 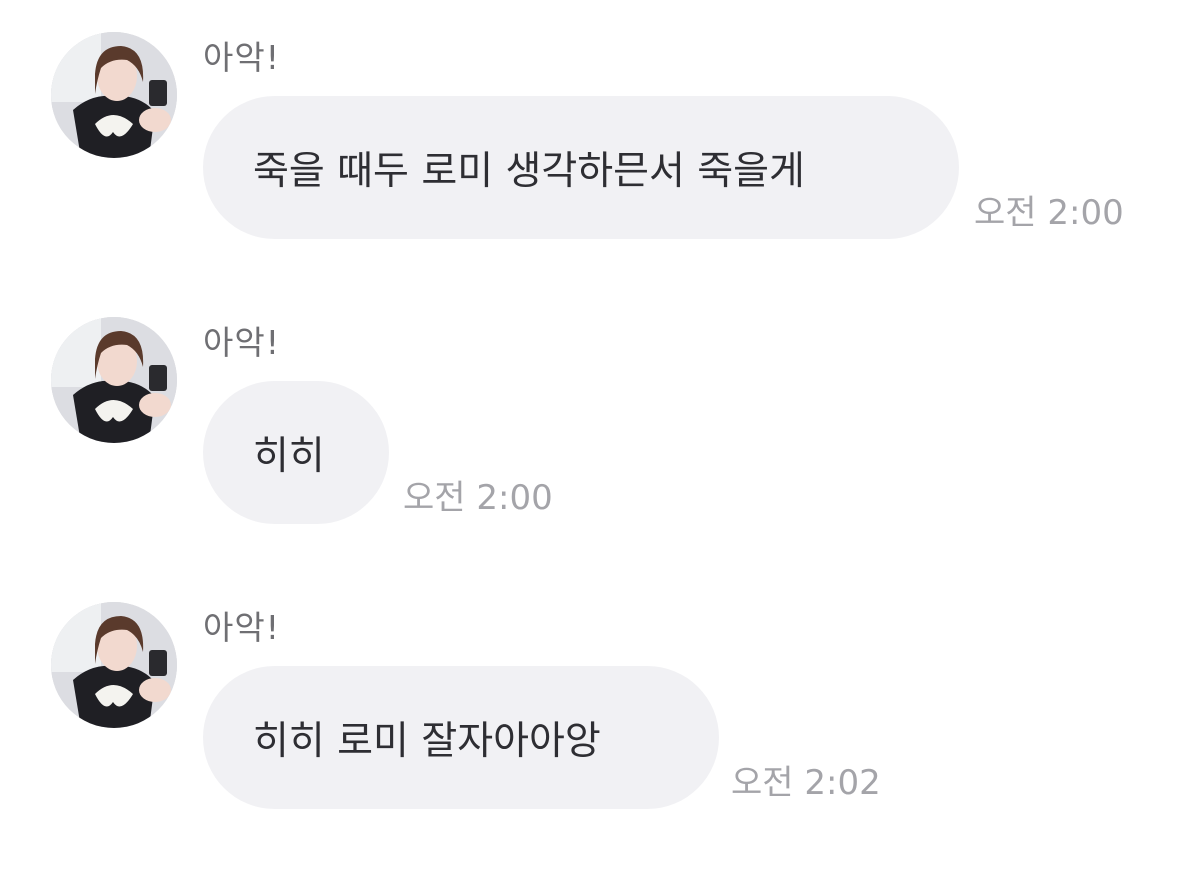 What do you see at coordinates (427, 741) in the screenshot?
I see `message-text: 히히 로미 잘자아아앙` at bounding box center [427, 741].